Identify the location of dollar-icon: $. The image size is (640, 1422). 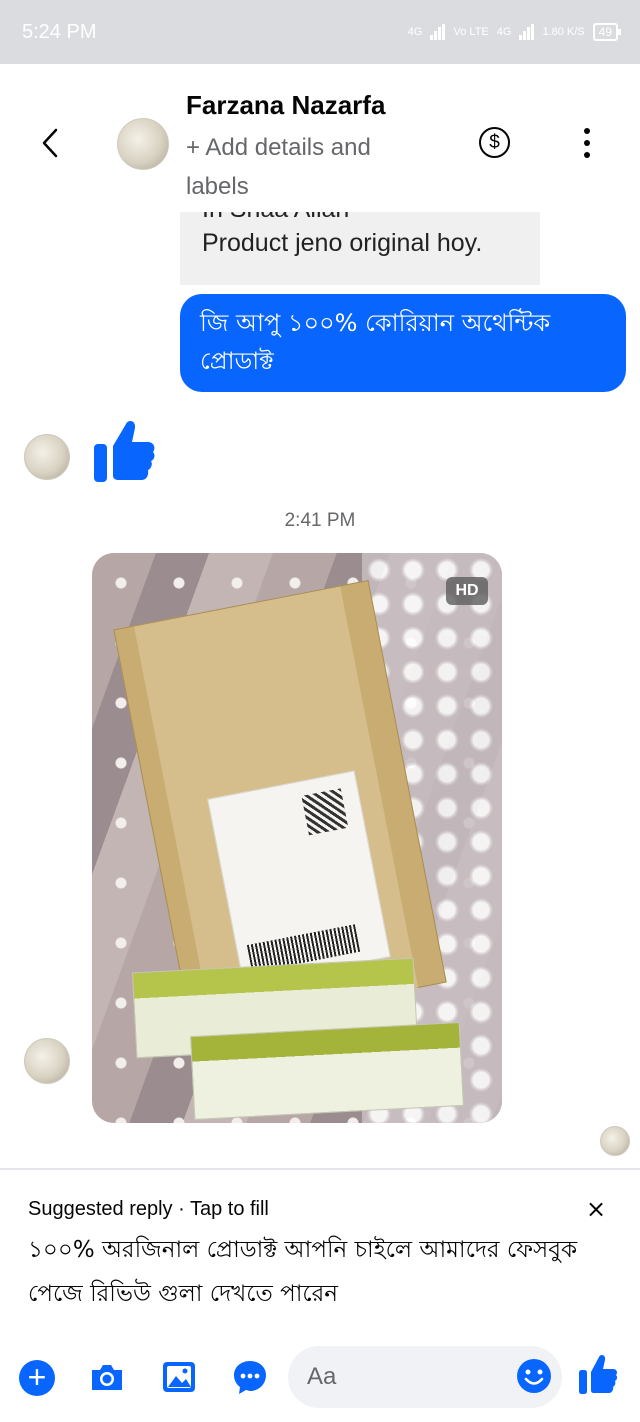
(494, 142).